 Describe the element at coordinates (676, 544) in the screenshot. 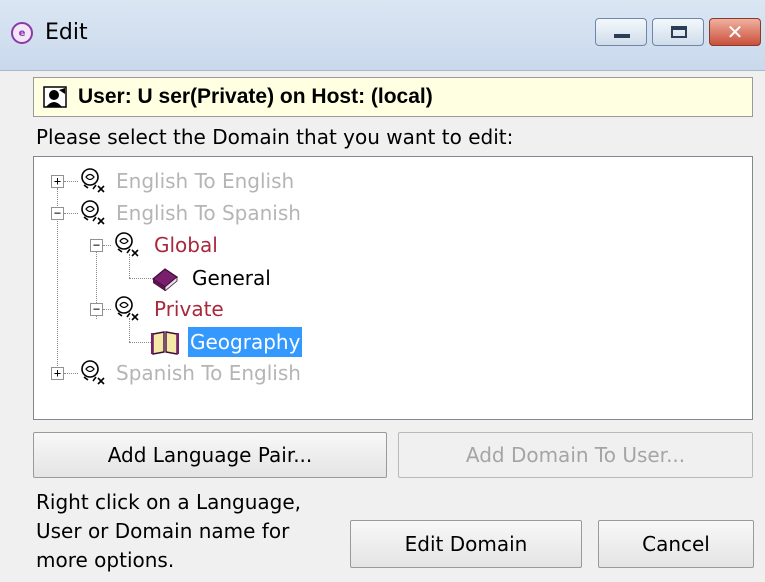

I see `cancel-button: Cancel` at that location.